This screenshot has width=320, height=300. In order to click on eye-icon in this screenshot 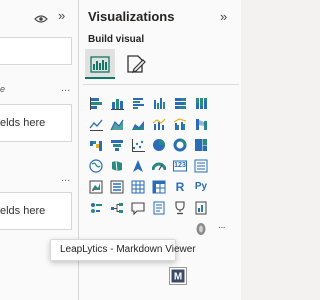, I will do `click(41, 17)`.